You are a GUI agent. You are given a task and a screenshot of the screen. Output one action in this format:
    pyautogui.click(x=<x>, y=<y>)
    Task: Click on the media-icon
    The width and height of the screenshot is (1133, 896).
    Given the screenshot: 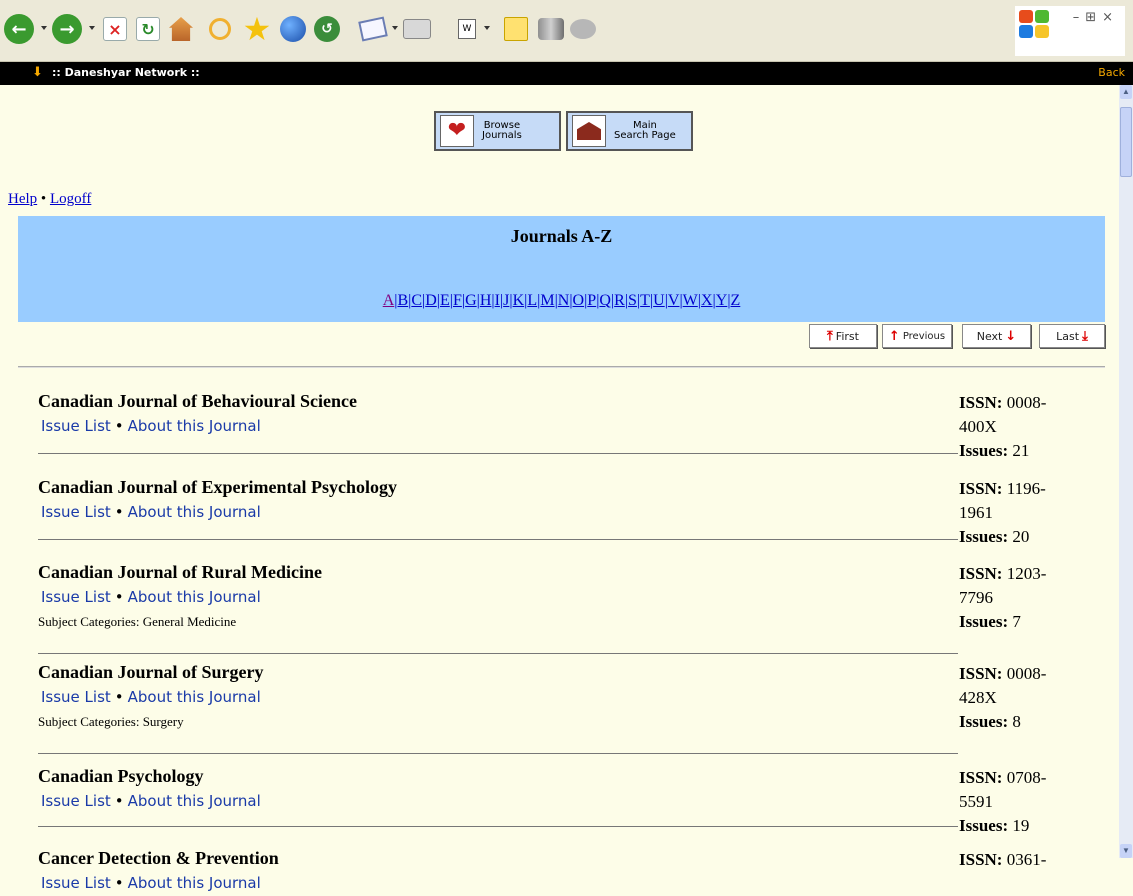 What is the action you would take?
    pyautogui.click(x=293, y=29)
    